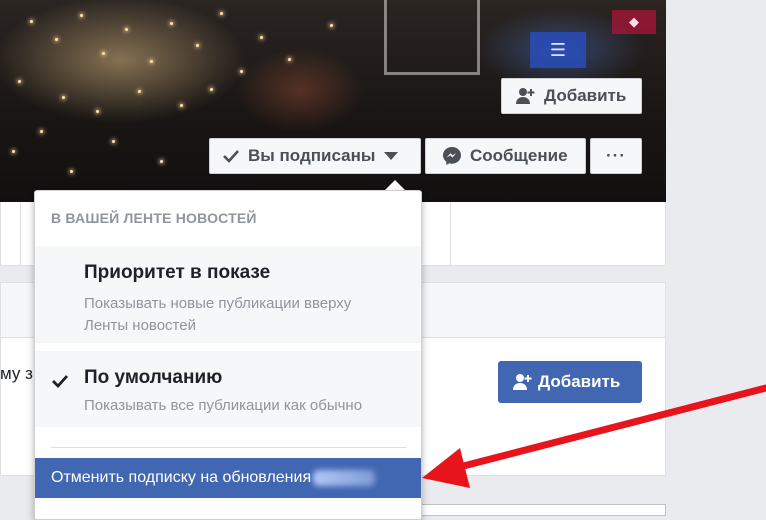  Describe the element at coordinates (153, 377) in the screenshot. I see `option-title: По умолчанию` at that location.